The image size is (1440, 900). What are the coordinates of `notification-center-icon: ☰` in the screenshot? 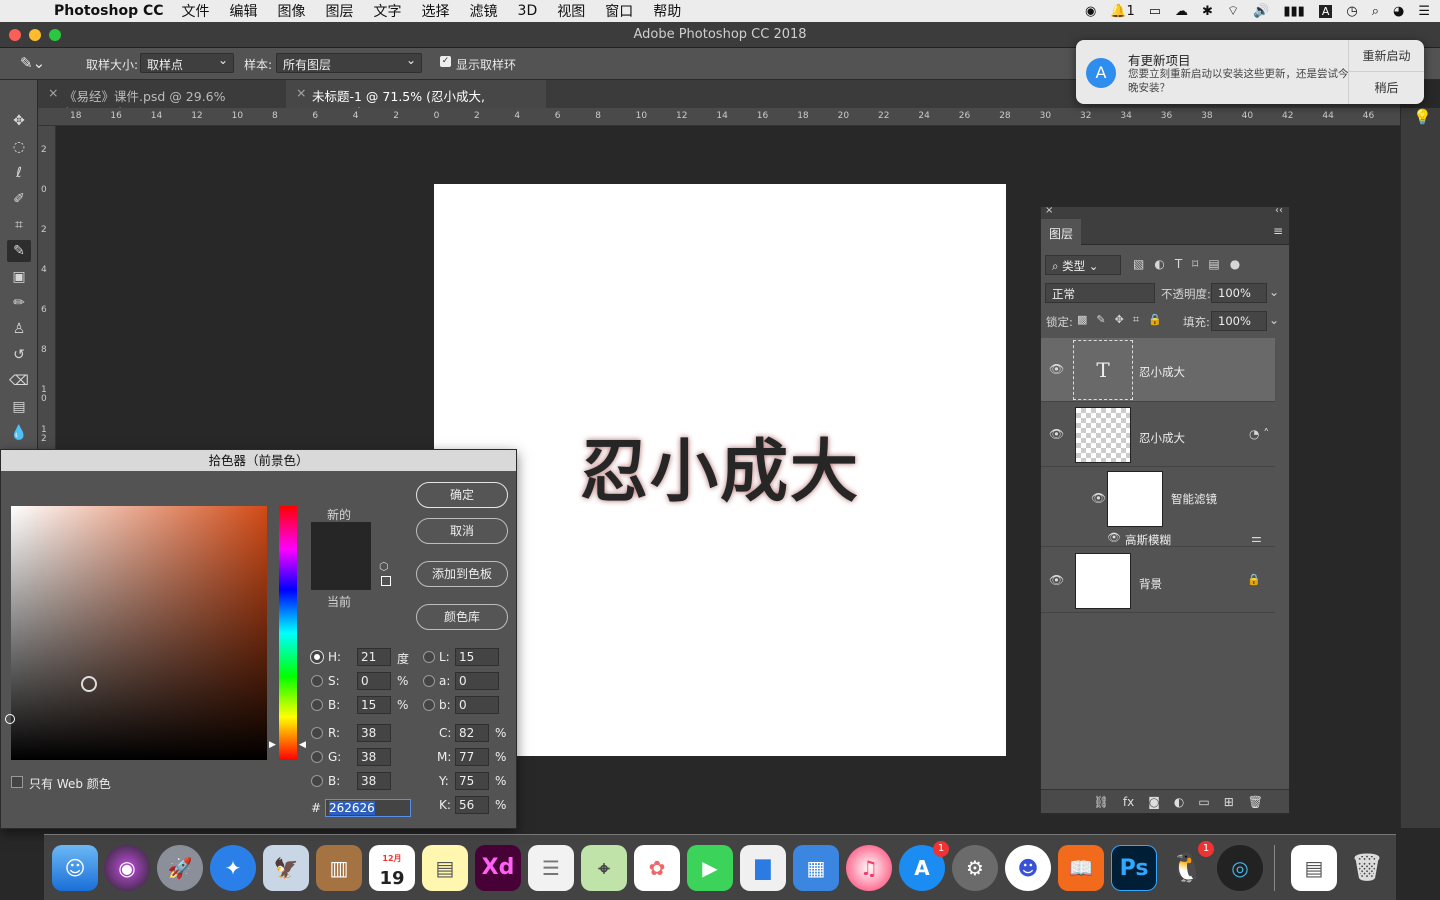 It's located at (1424, 11).